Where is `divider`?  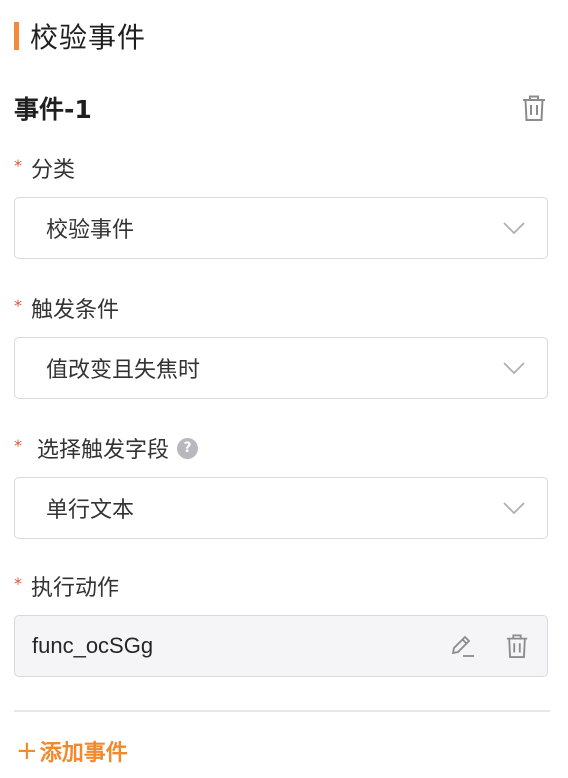
divider is located at coordinates (282, 711).